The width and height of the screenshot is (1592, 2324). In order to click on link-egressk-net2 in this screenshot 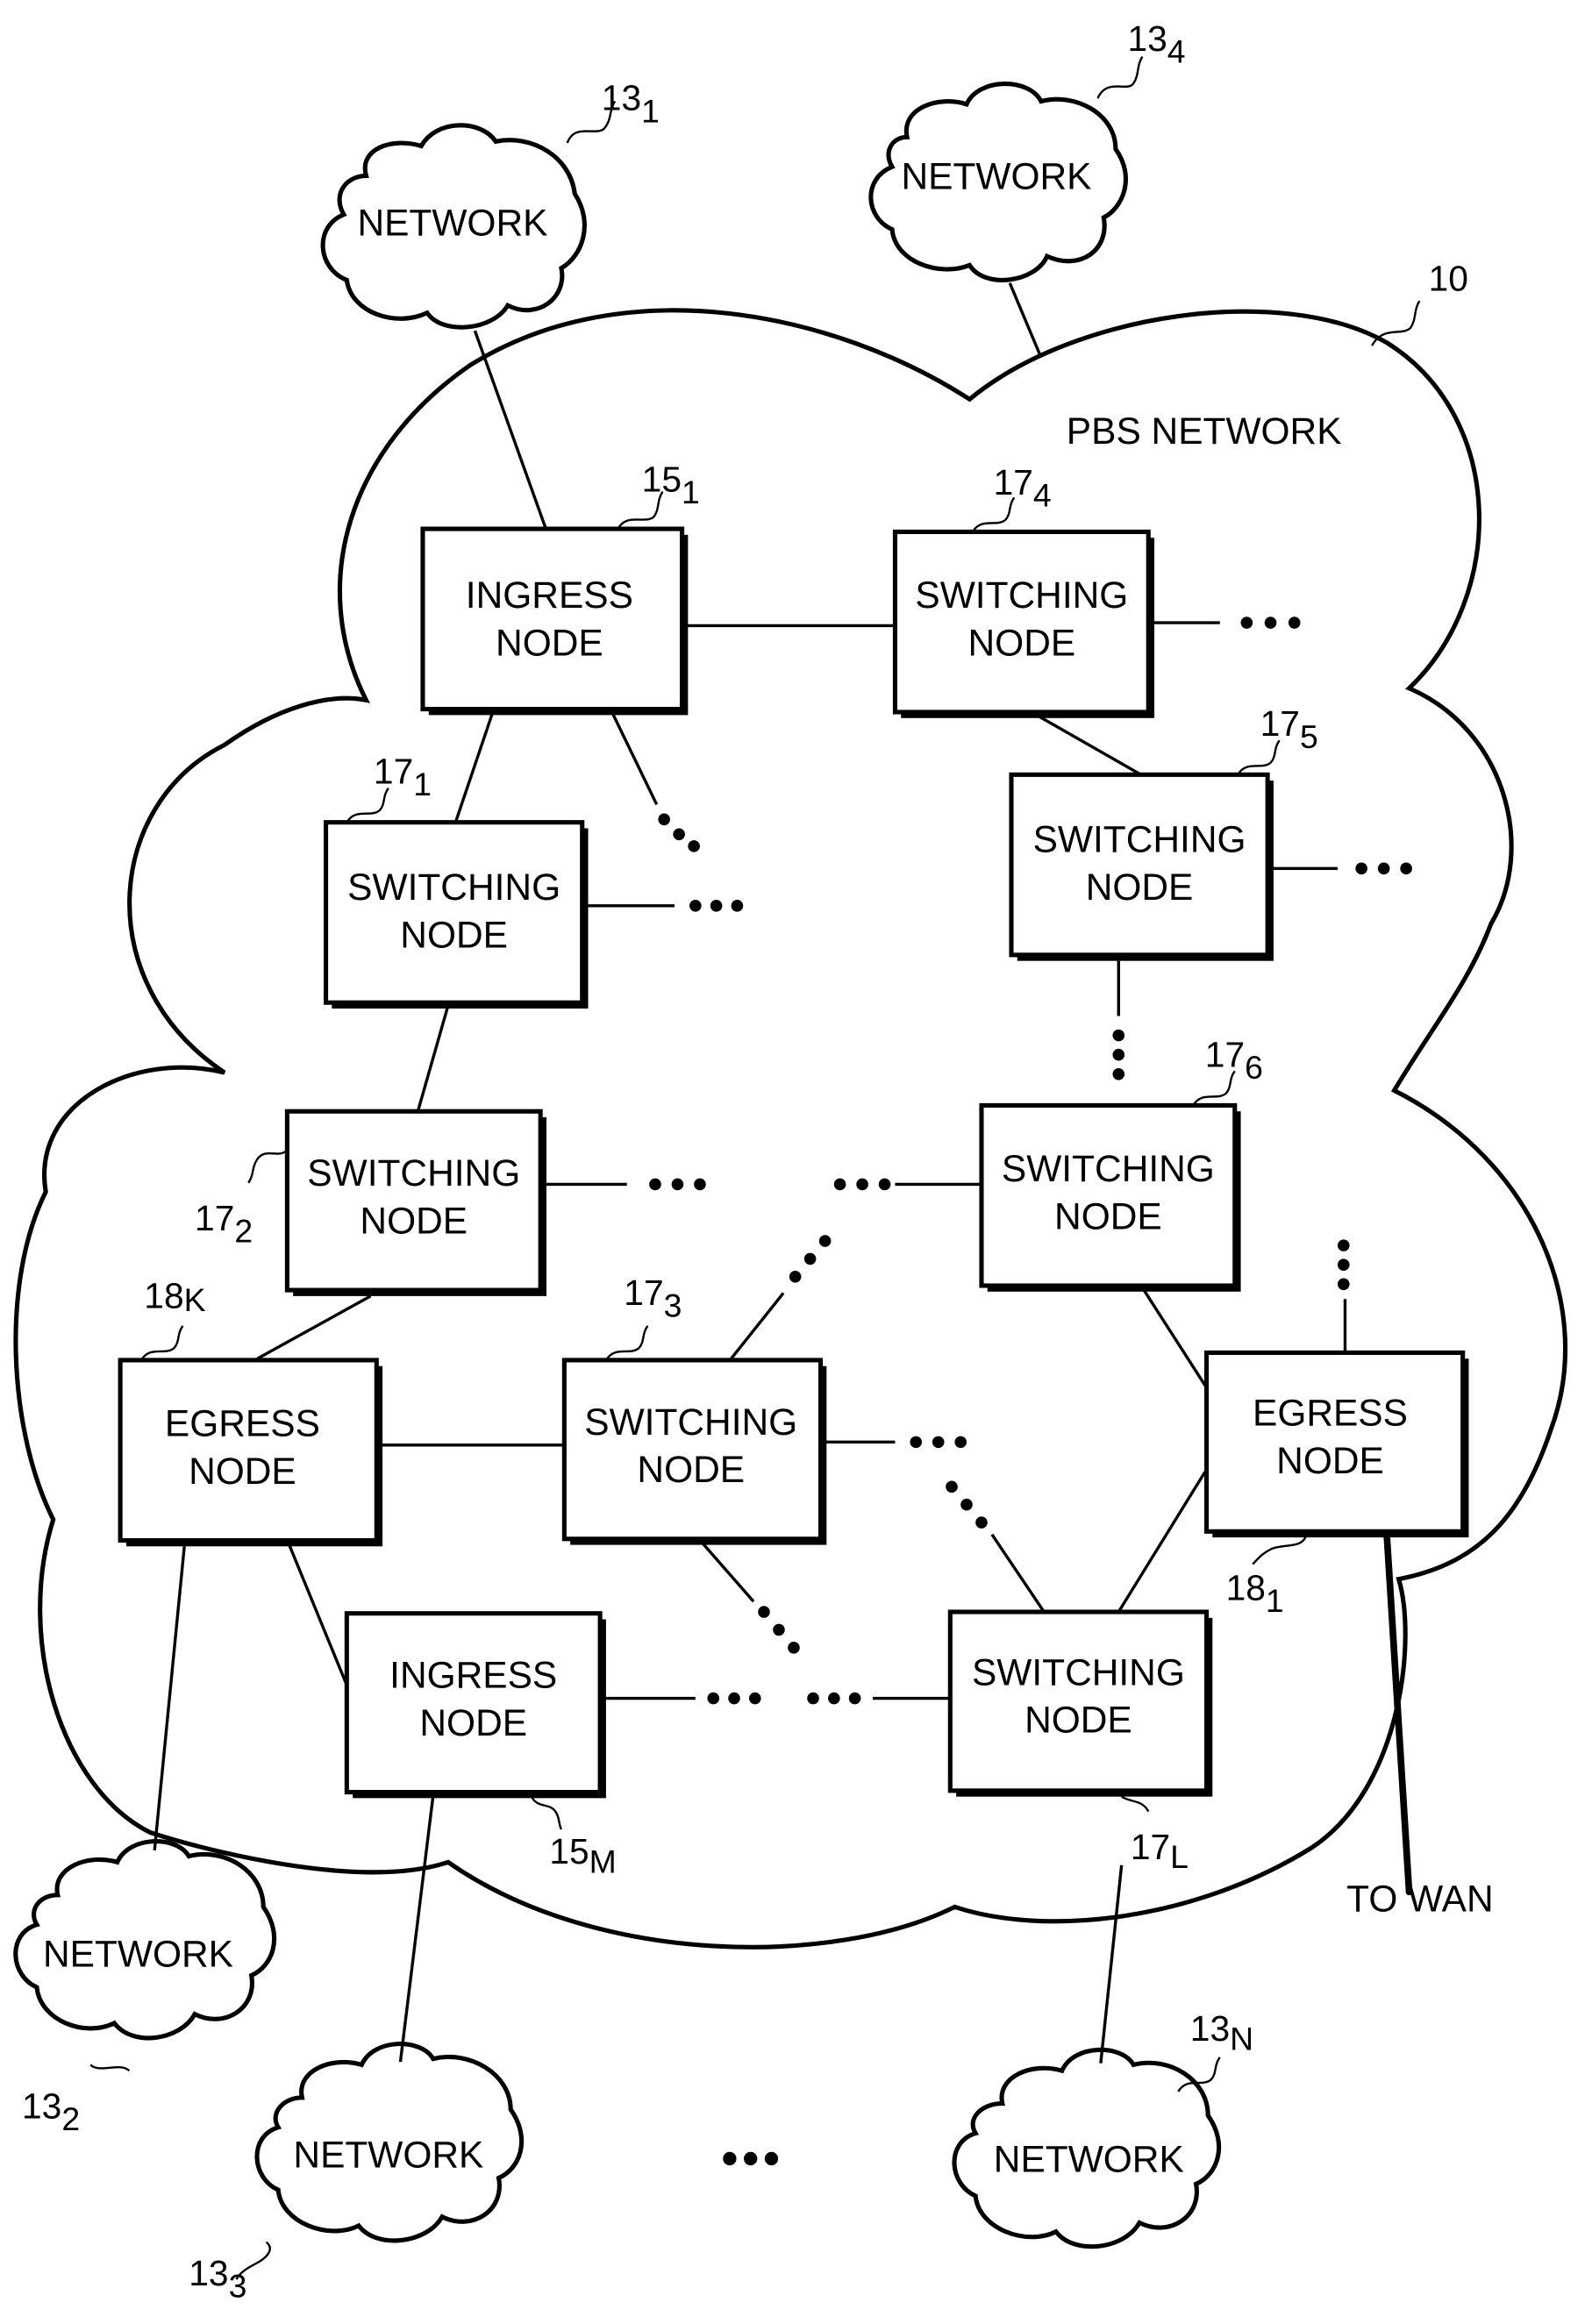, I will do `click(169, 1698)`.